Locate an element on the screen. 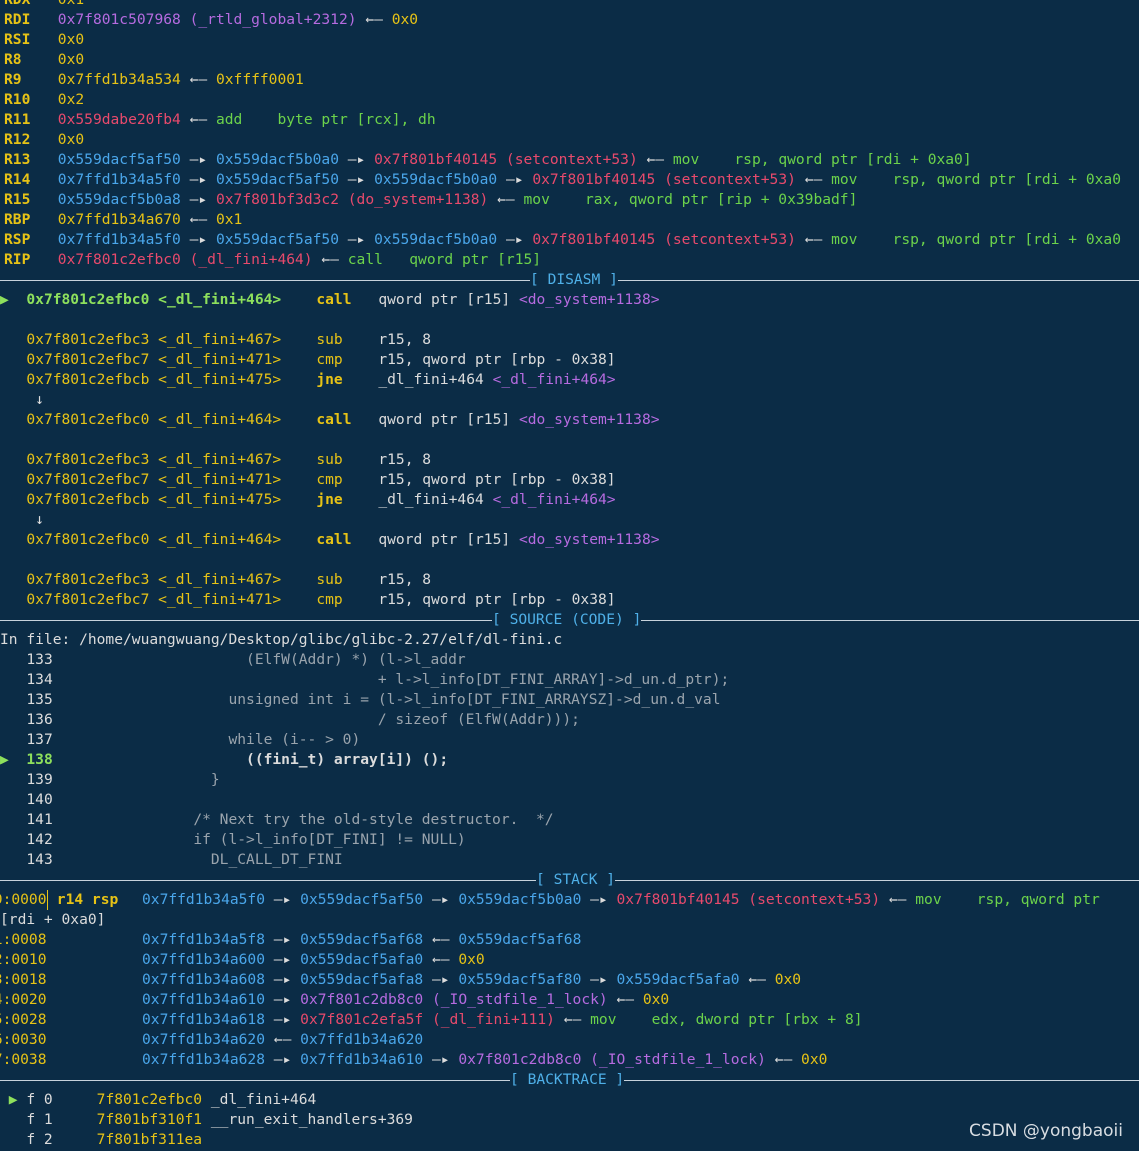  register-row: R9 0x7ffd1b34a534 ←— 0xffff0001 is located at coordinates (569, 80).